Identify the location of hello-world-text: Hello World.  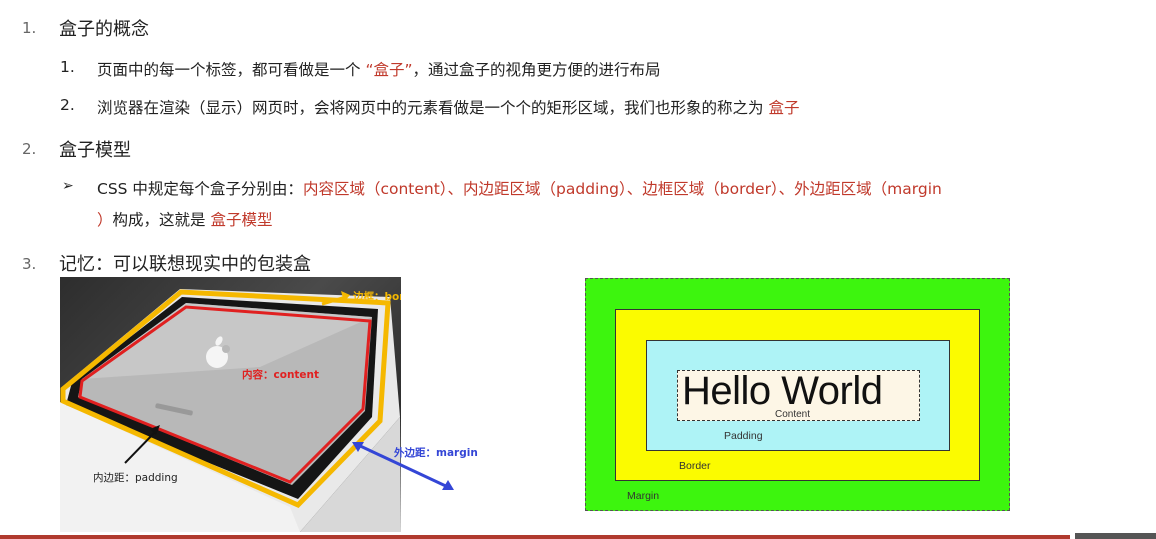
(782, 391).